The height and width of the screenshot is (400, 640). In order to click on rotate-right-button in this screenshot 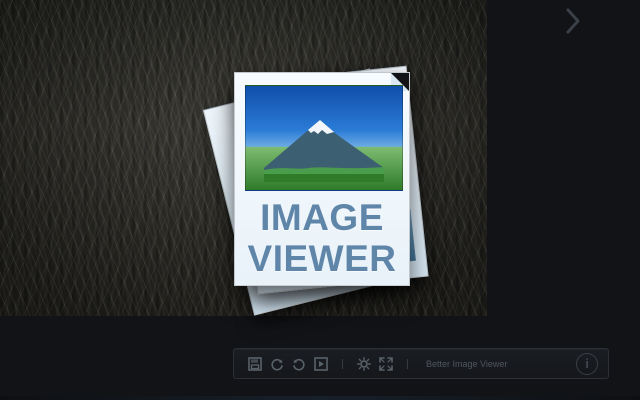, I will do `click(277, 364)`.